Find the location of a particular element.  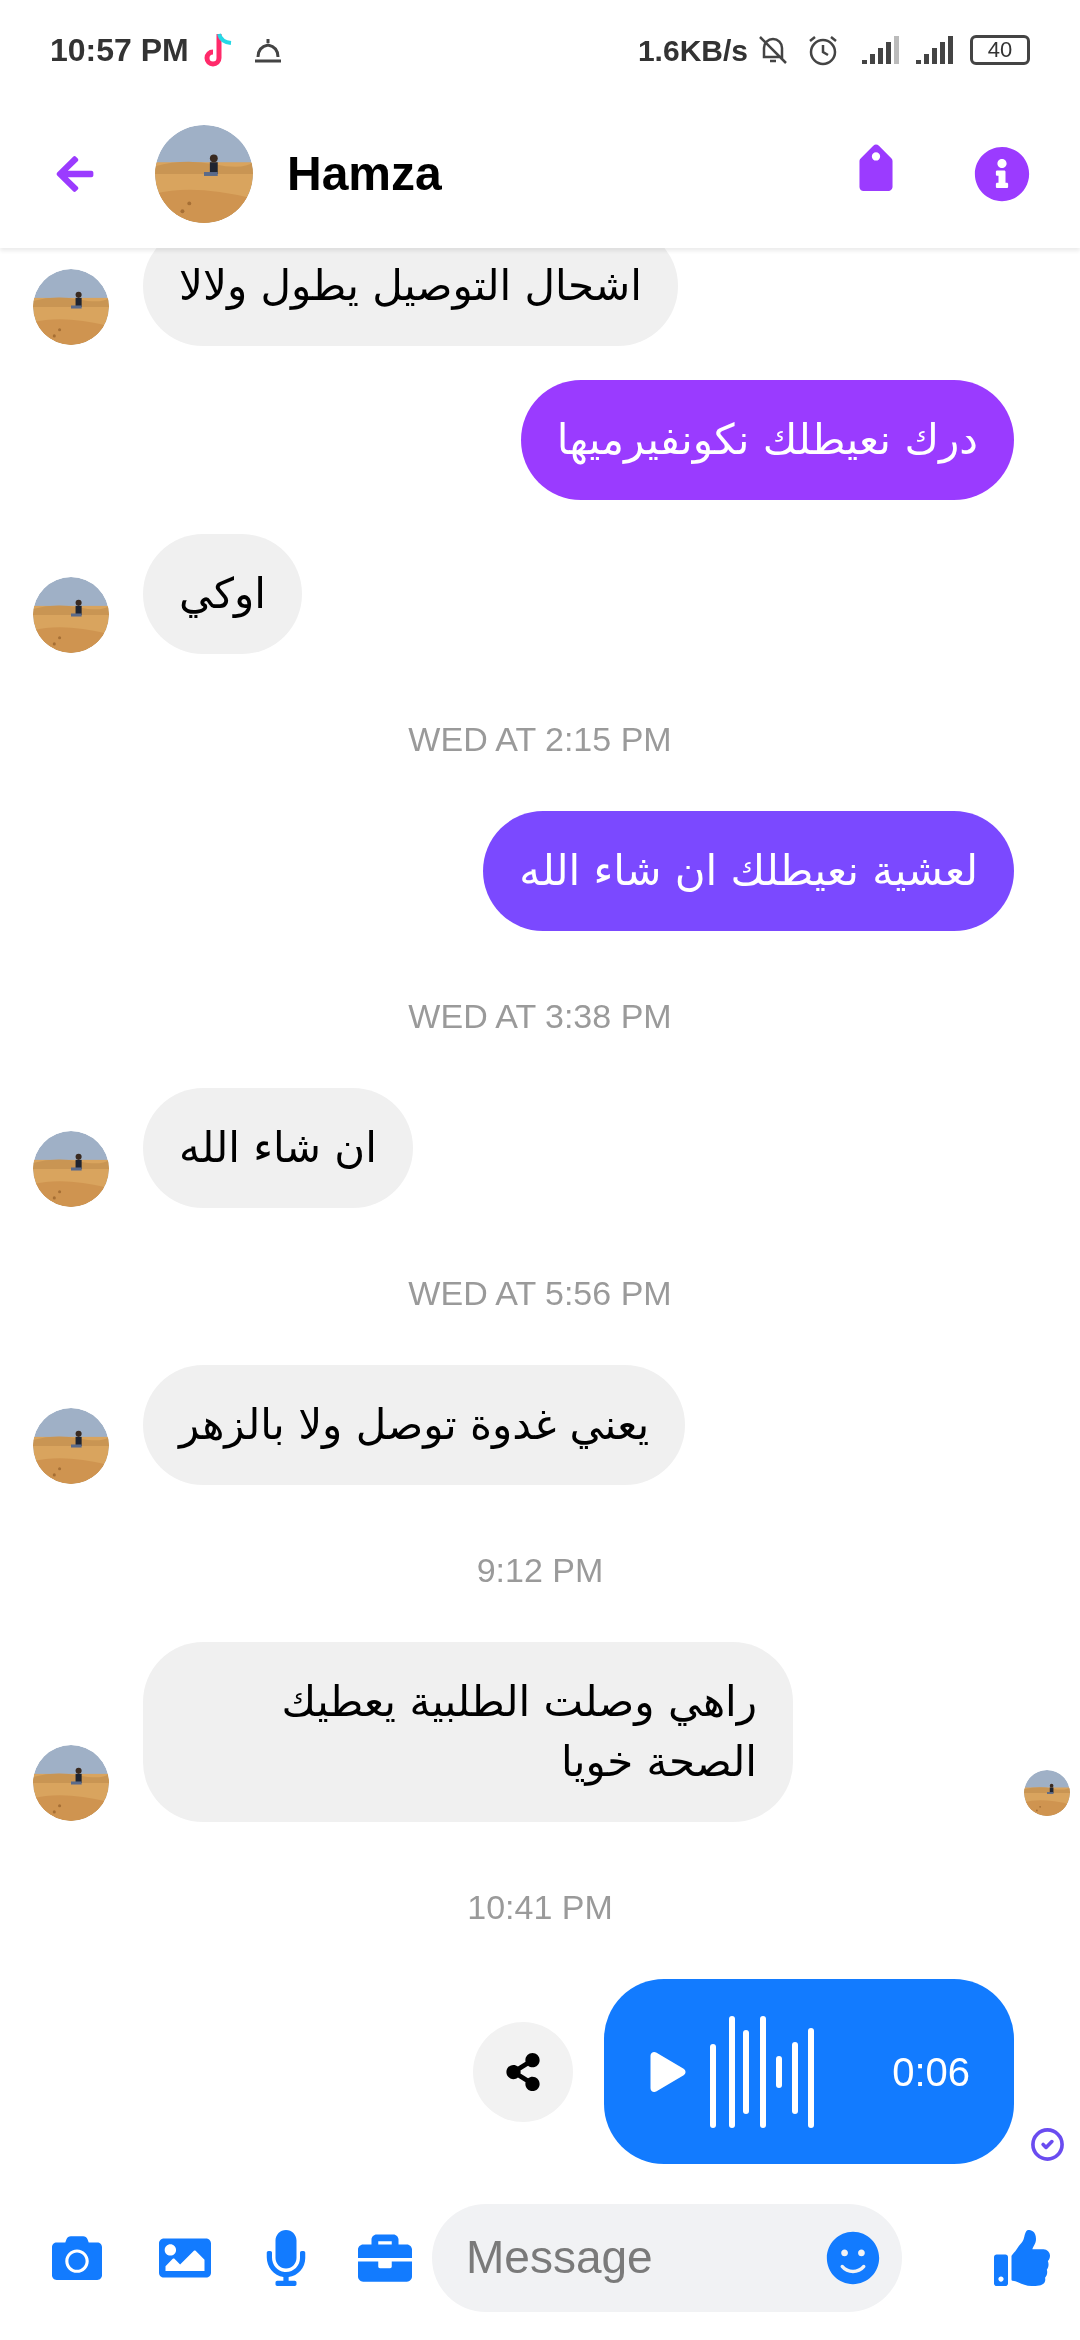

message-bubble: ان شاء الله is located at coordinates (278, 1148).